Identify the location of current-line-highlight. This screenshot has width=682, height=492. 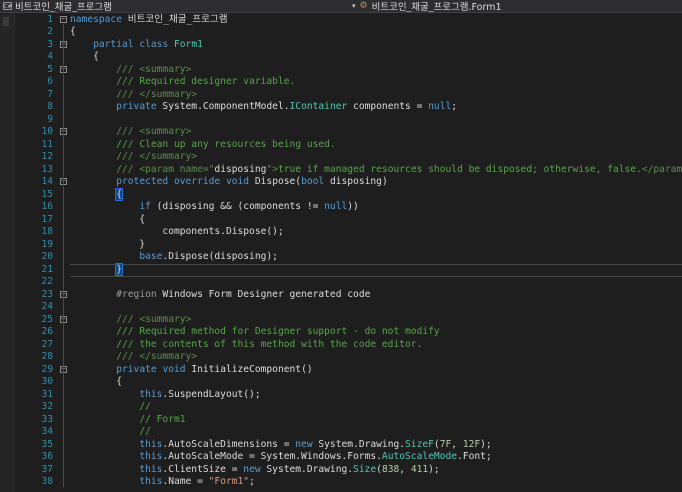
(376, 270).